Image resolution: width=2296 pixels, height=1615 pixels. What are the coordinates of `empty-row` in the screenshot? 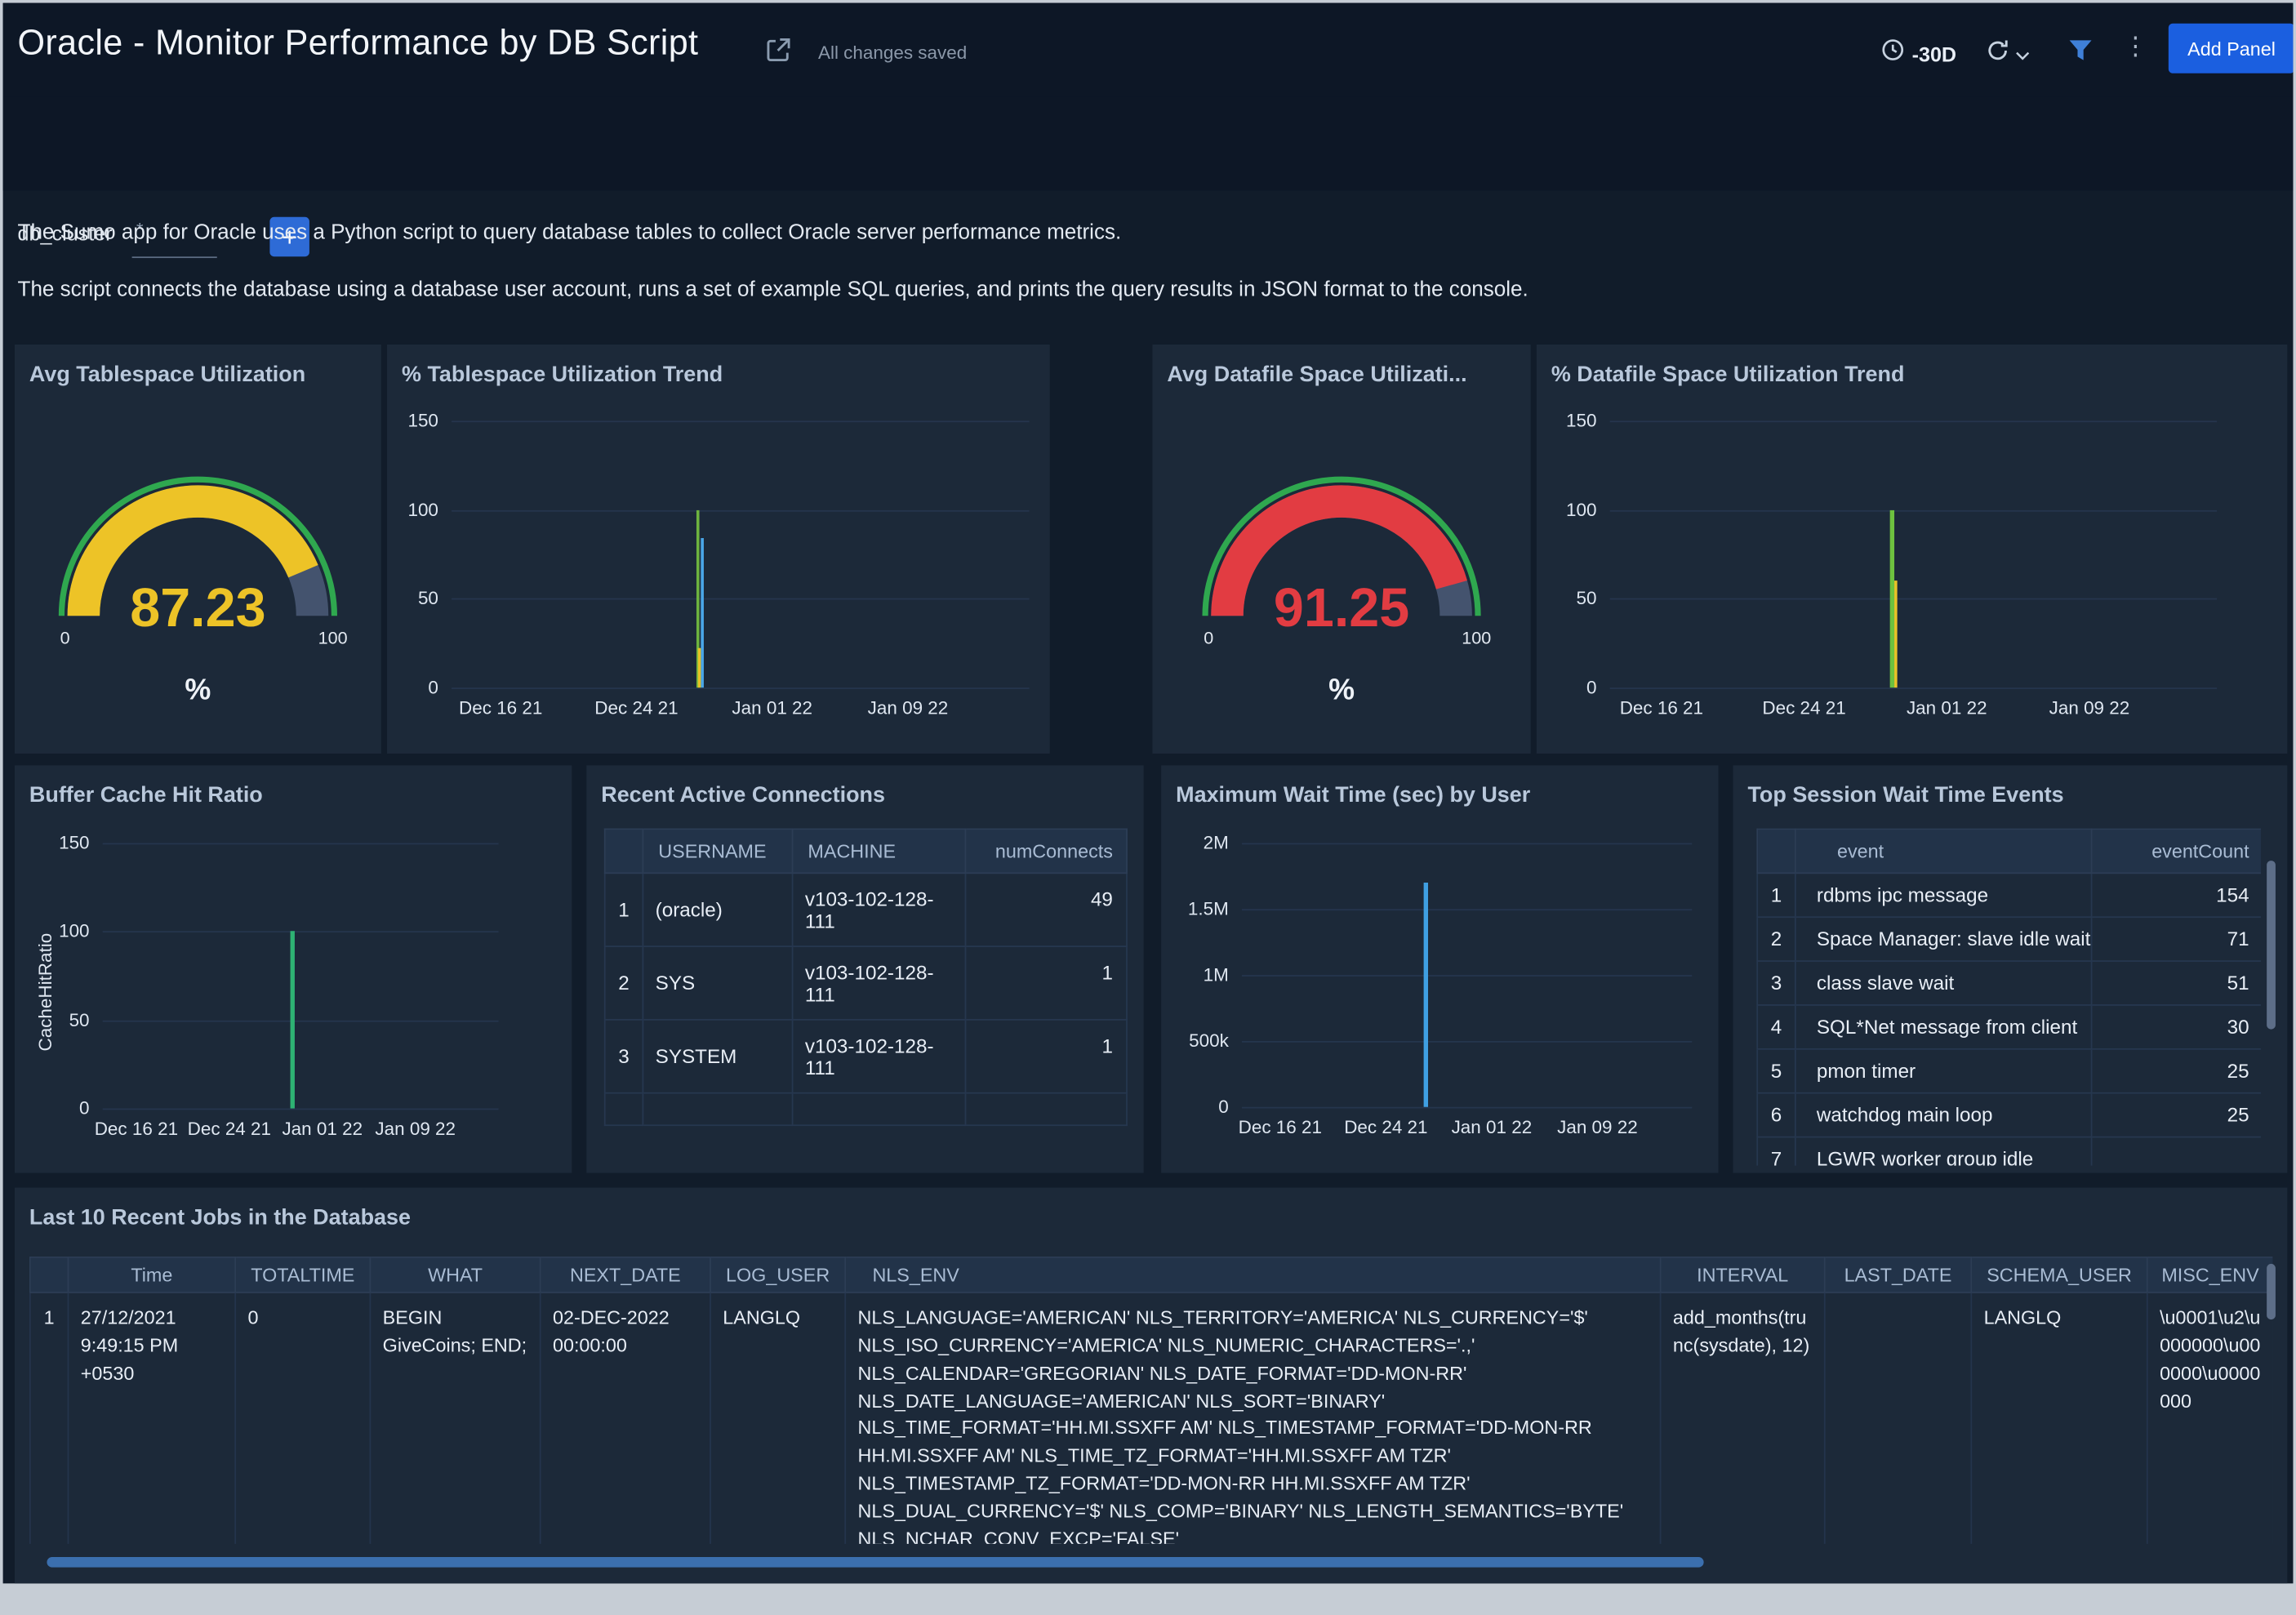 It's located at (865, 1109).